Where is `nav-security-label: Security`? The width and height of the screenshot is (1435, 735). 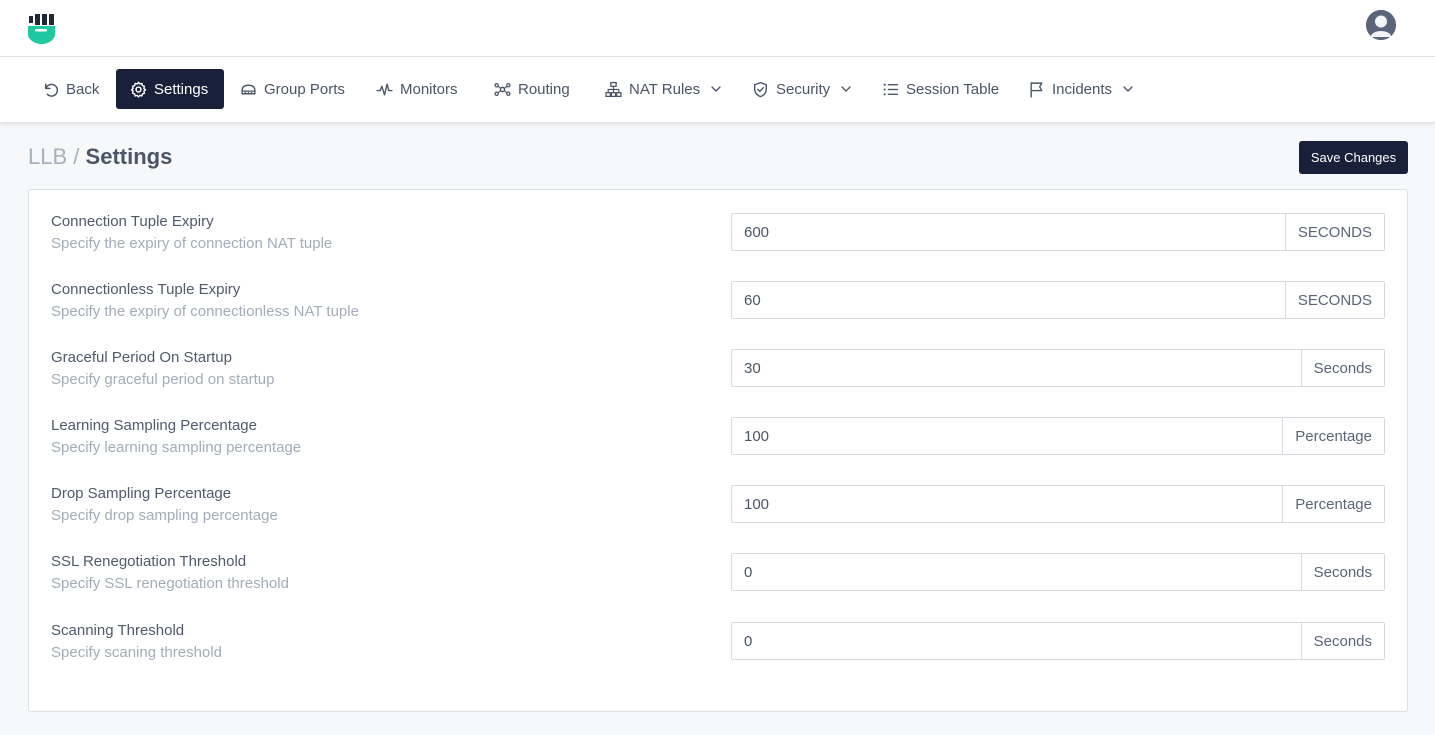
nav-security-label: Security is located at coordinates (803, 89).